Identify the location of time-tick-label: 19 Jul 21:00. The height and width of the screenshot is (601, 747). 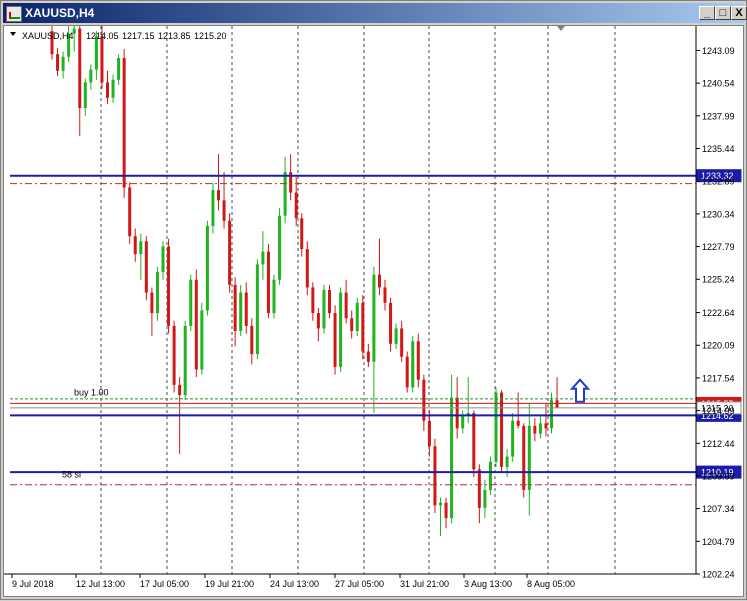
(229, 584).